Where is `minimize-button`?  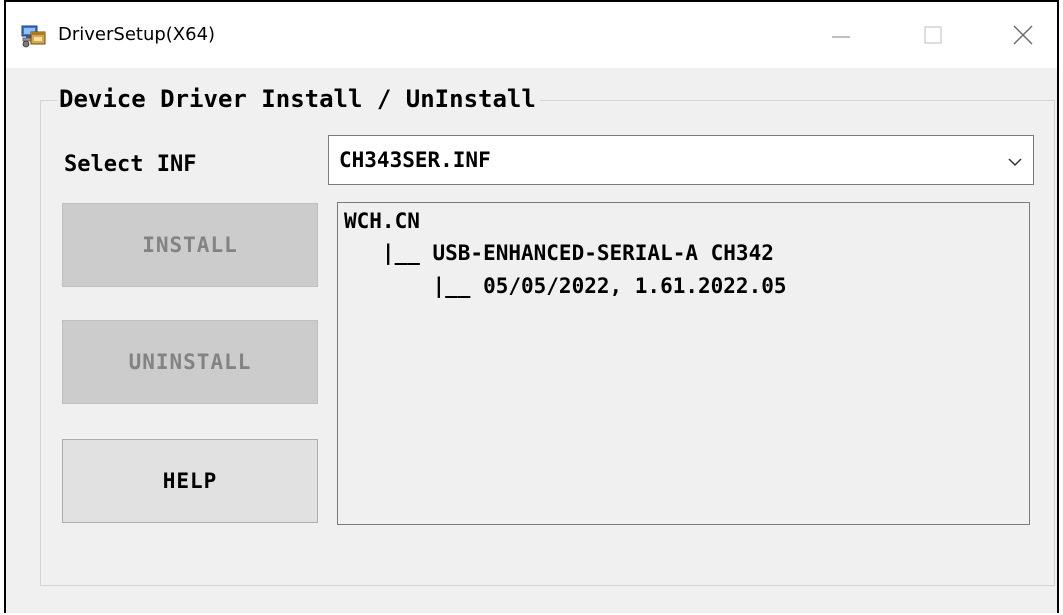 minimize-button is located at coordinates (841, 35).